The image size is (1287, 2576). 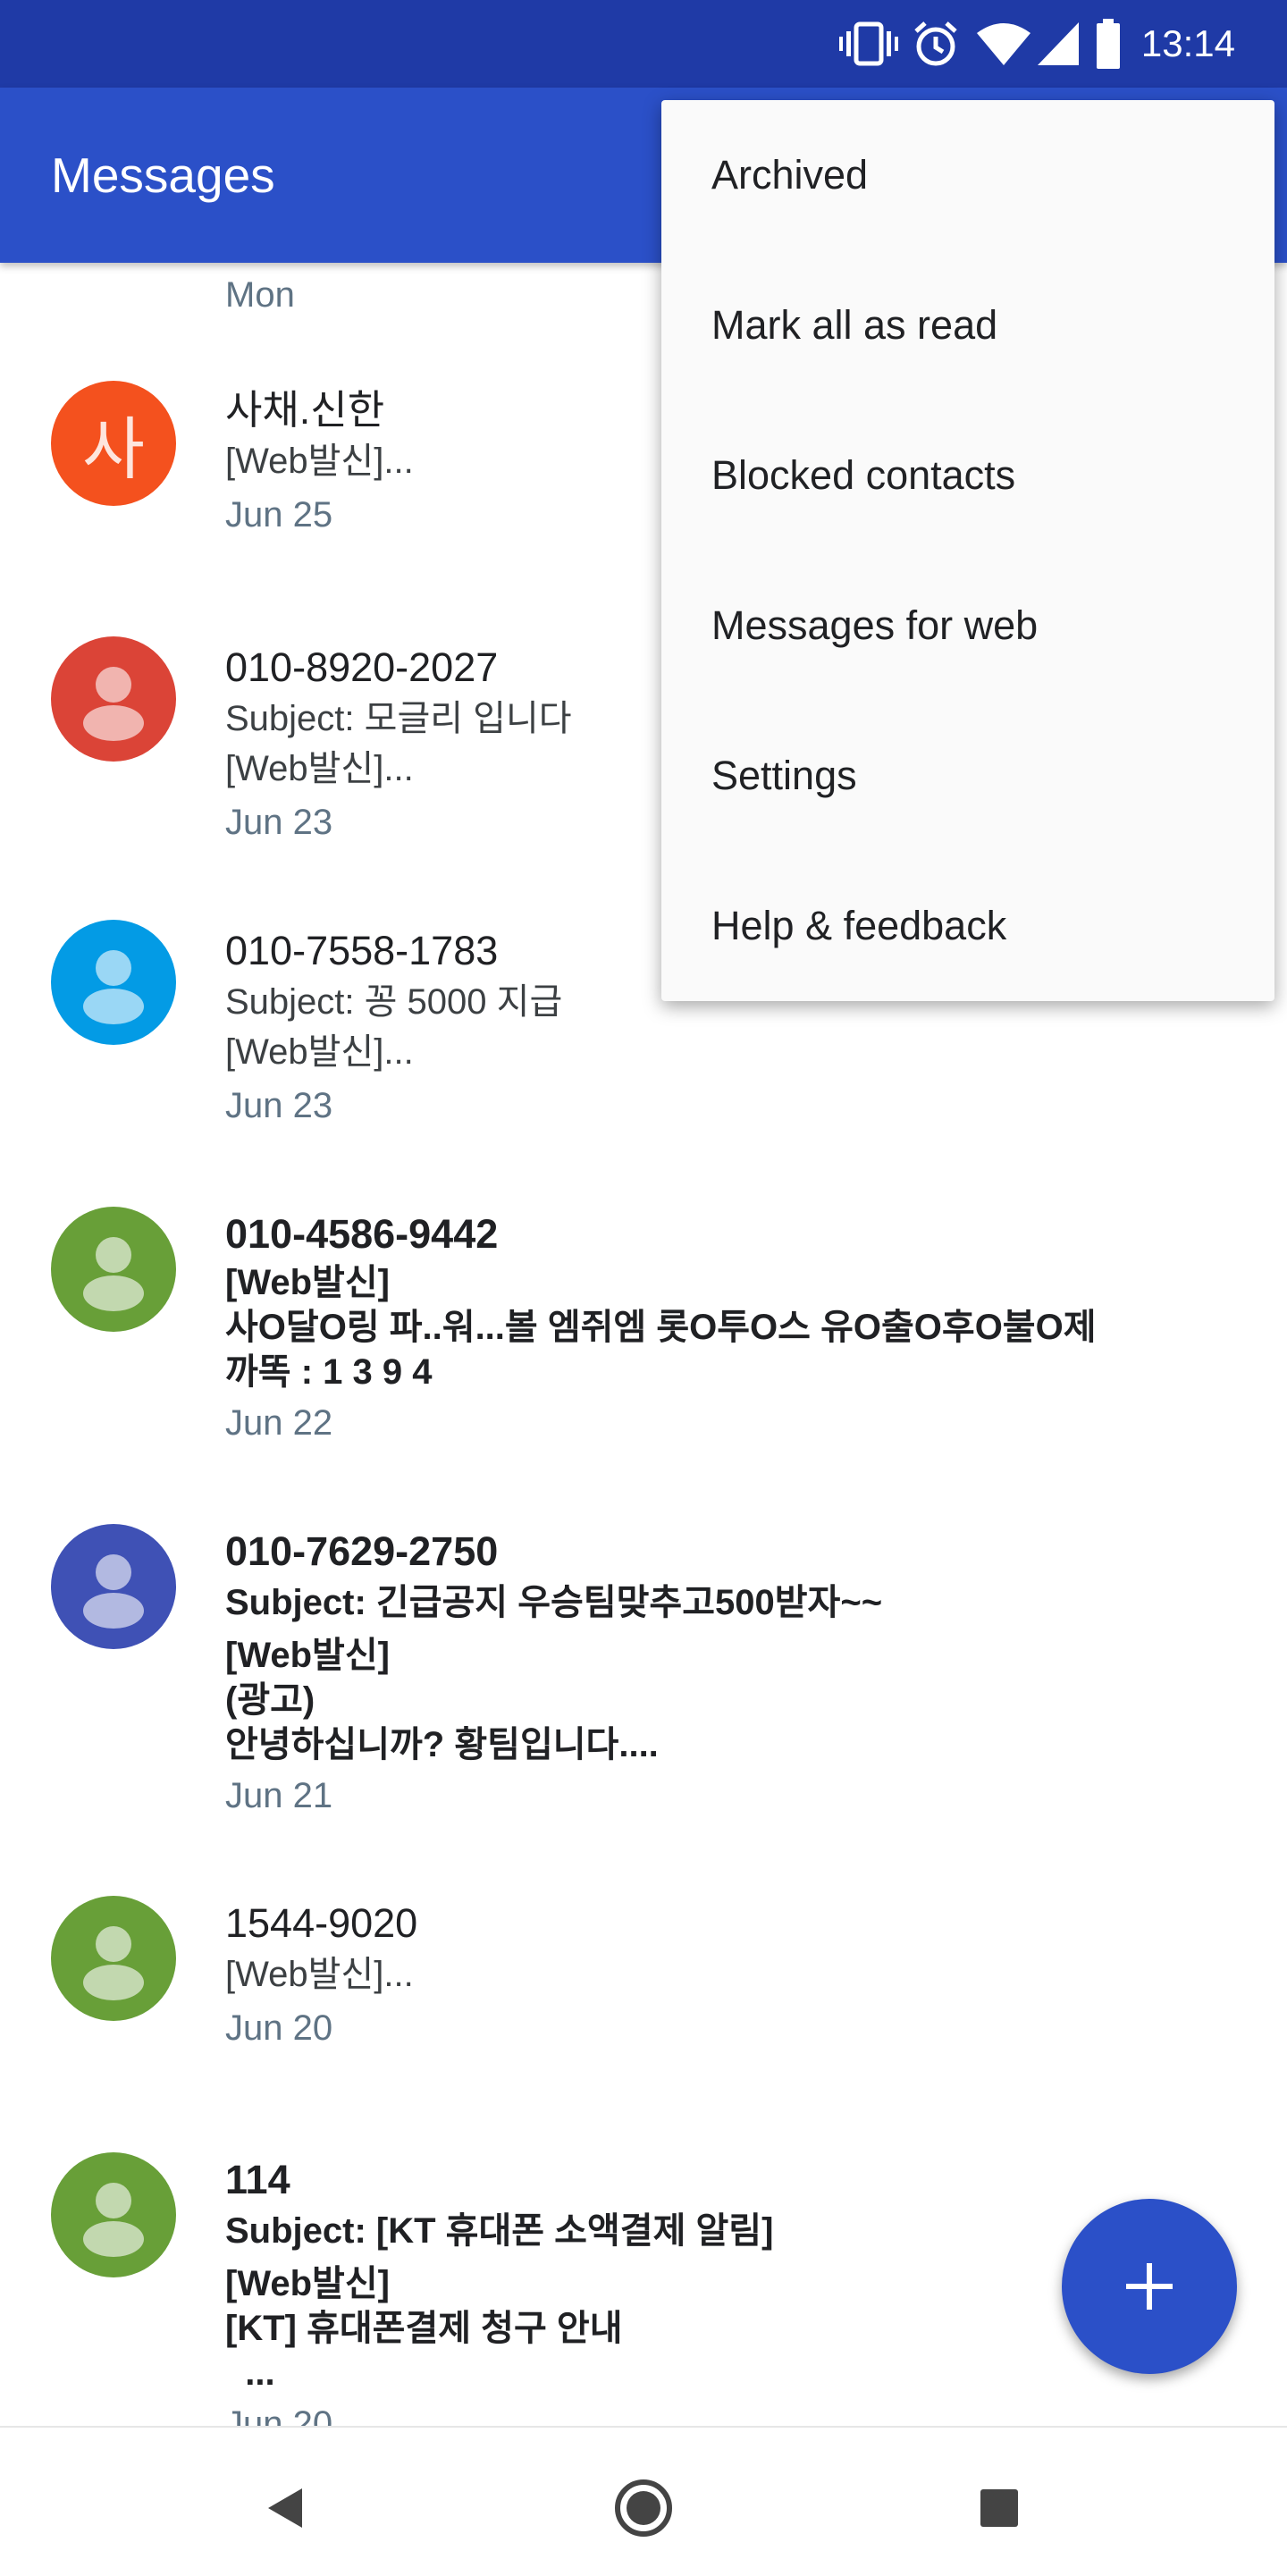 What do you see at coordinates (968, 175) in the screenshot?
I see `menu-item-archived: Archived` at bounding box center [968, 175].